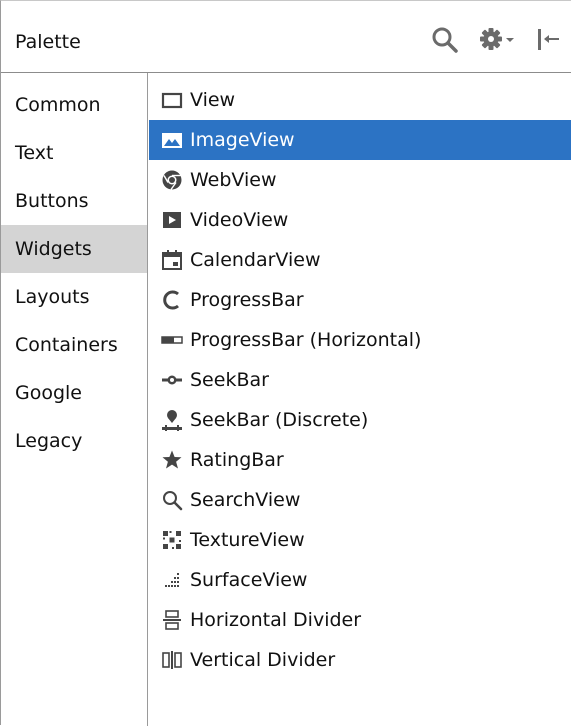  Describe the element at coordinates (247, 300) in the screenshot. I see `palette-item-label: ProgressBar` at that location.